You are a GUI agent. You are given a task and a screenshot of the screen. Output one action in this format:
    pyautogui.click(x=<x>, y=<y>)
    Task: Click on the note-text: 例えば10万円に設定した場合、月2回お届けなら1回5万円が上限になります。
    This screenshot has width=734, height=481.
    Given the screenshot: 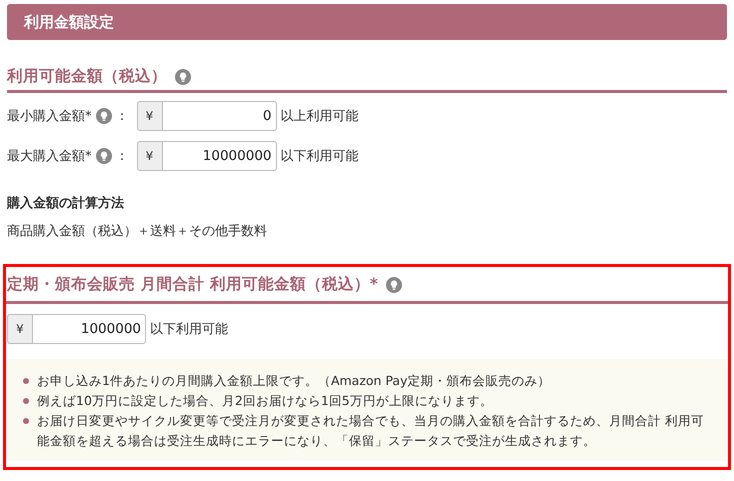 What is the action you would take?
    pyautogui.click(x=265, y=401)
    